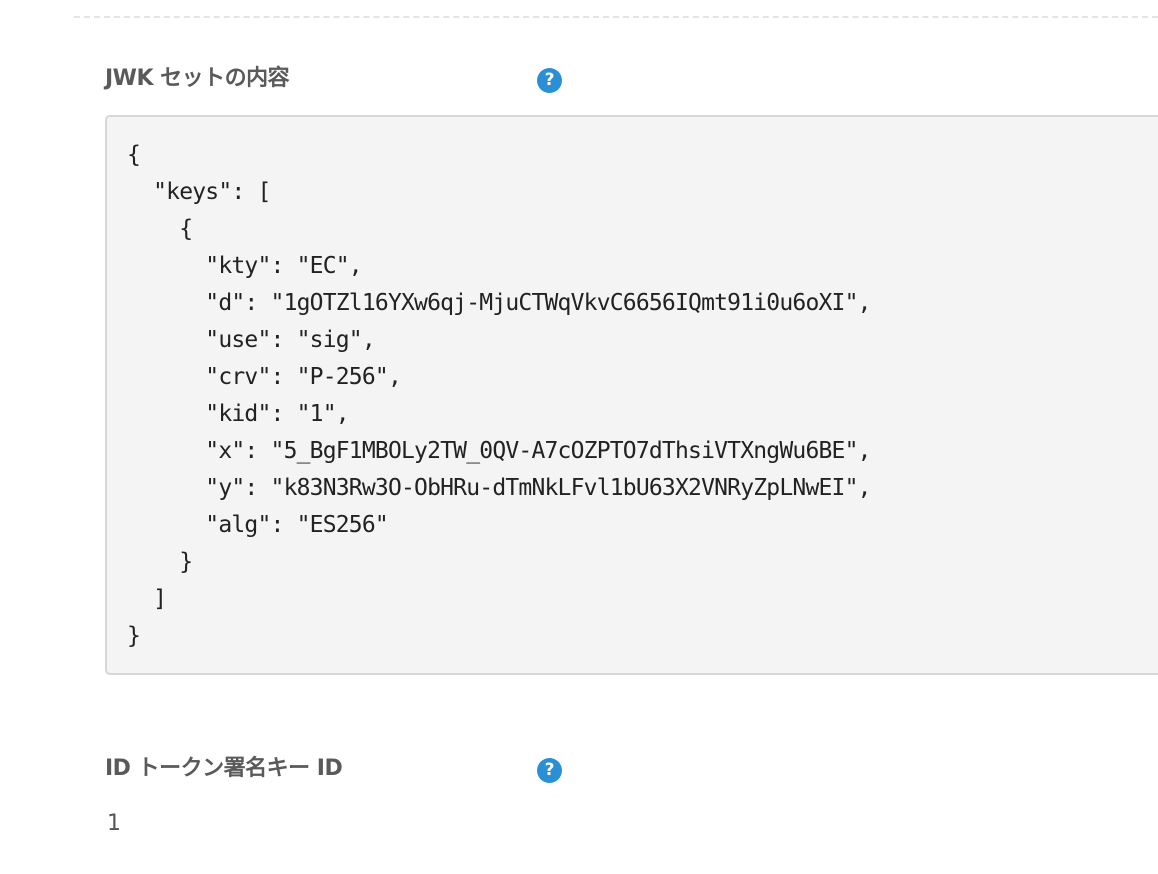 The image size is (1158, 874). What do you see at coordinates (549, 770) in the screenshot?
I see `id-token-key-id-help-icon: ?` at bounding box center [549, 770].